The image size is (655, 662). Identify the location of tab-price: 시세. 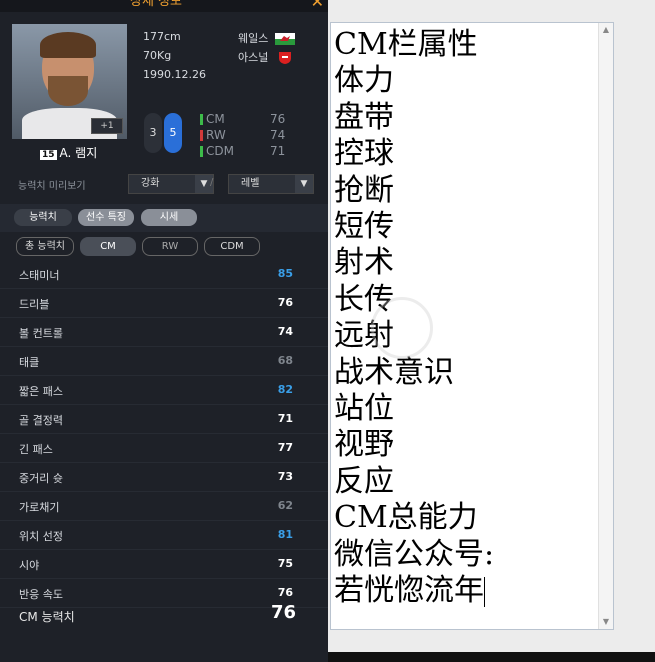
(169, 217).